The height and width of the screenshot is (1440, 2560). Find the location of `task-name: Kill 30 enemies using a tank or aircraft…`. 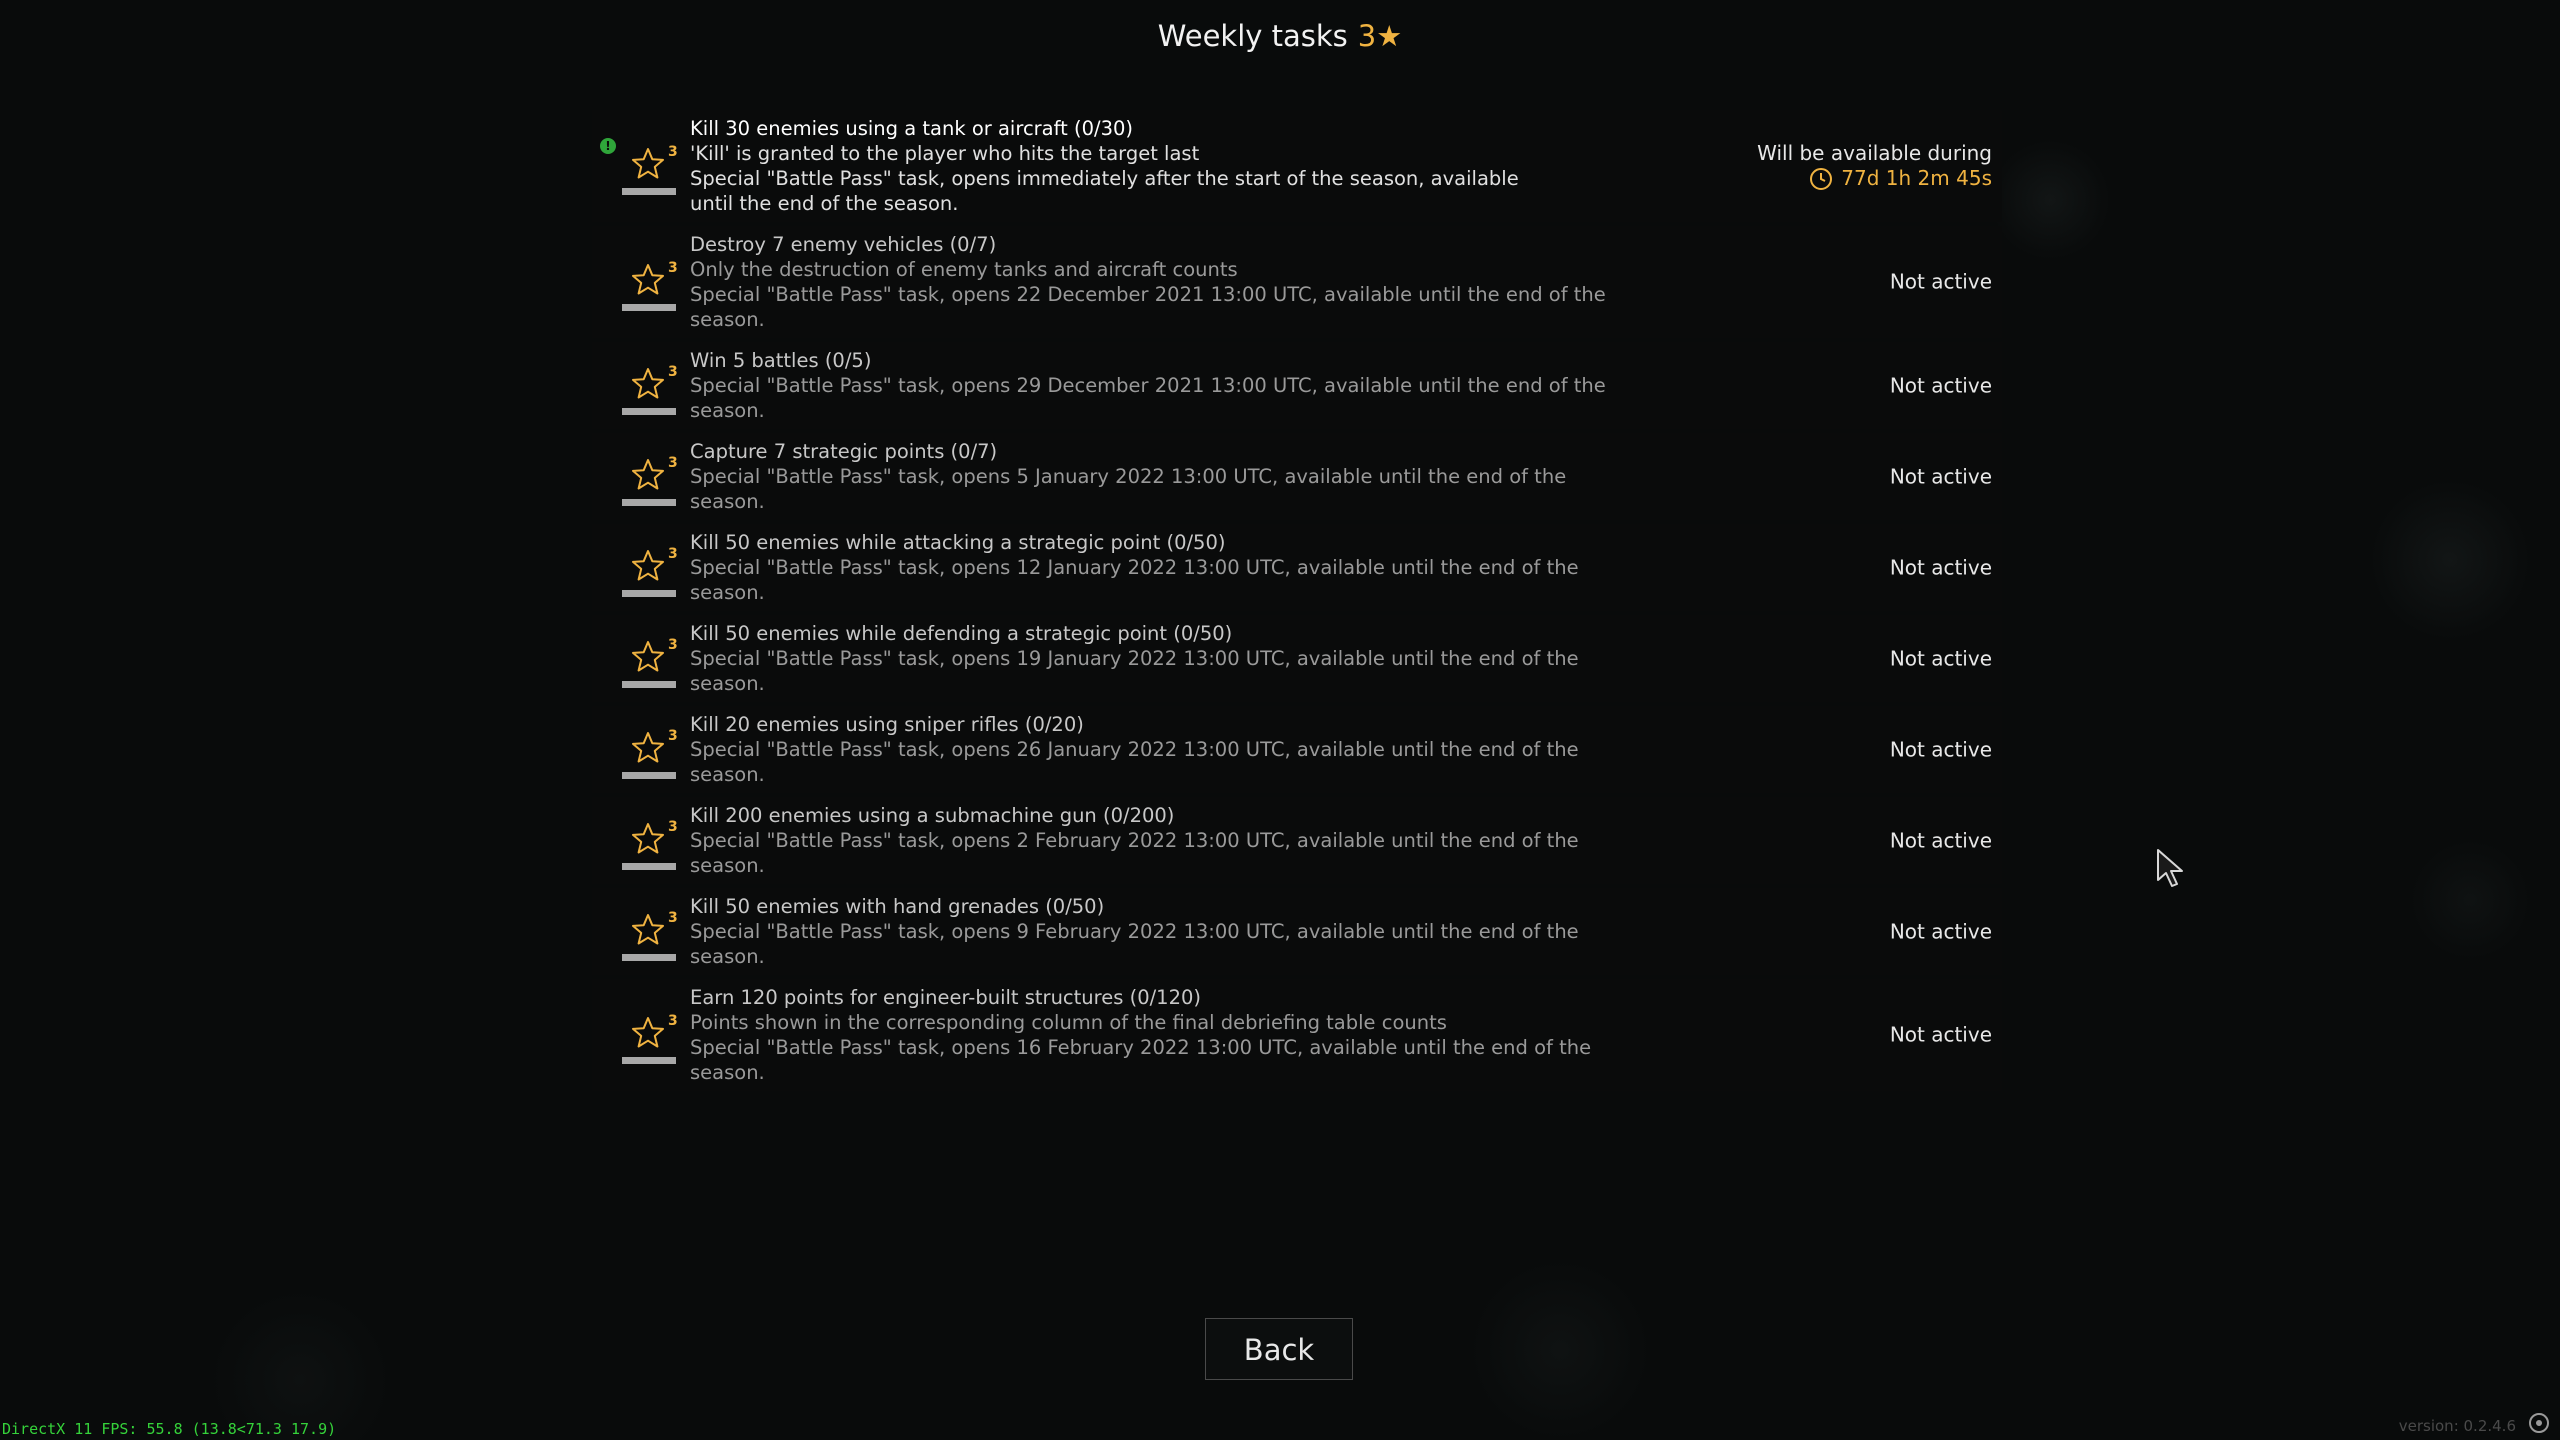

task-name: Kill 30 enemies using a tank or aircraft… is located at coordinates (911, 128).